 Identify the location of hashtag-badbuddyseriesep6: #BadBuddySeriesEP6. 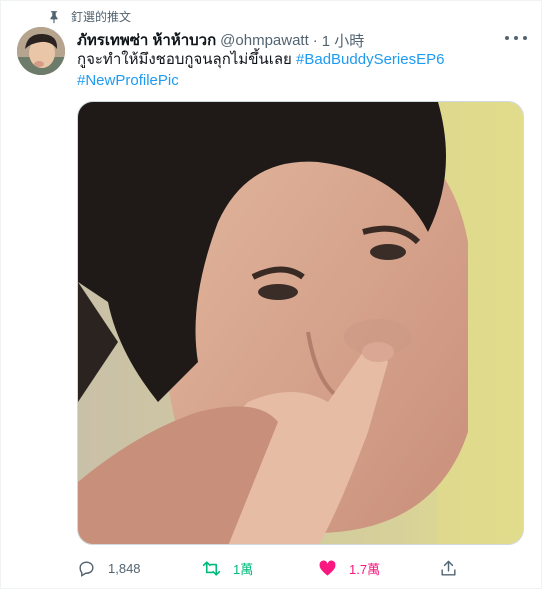
(370, 59).